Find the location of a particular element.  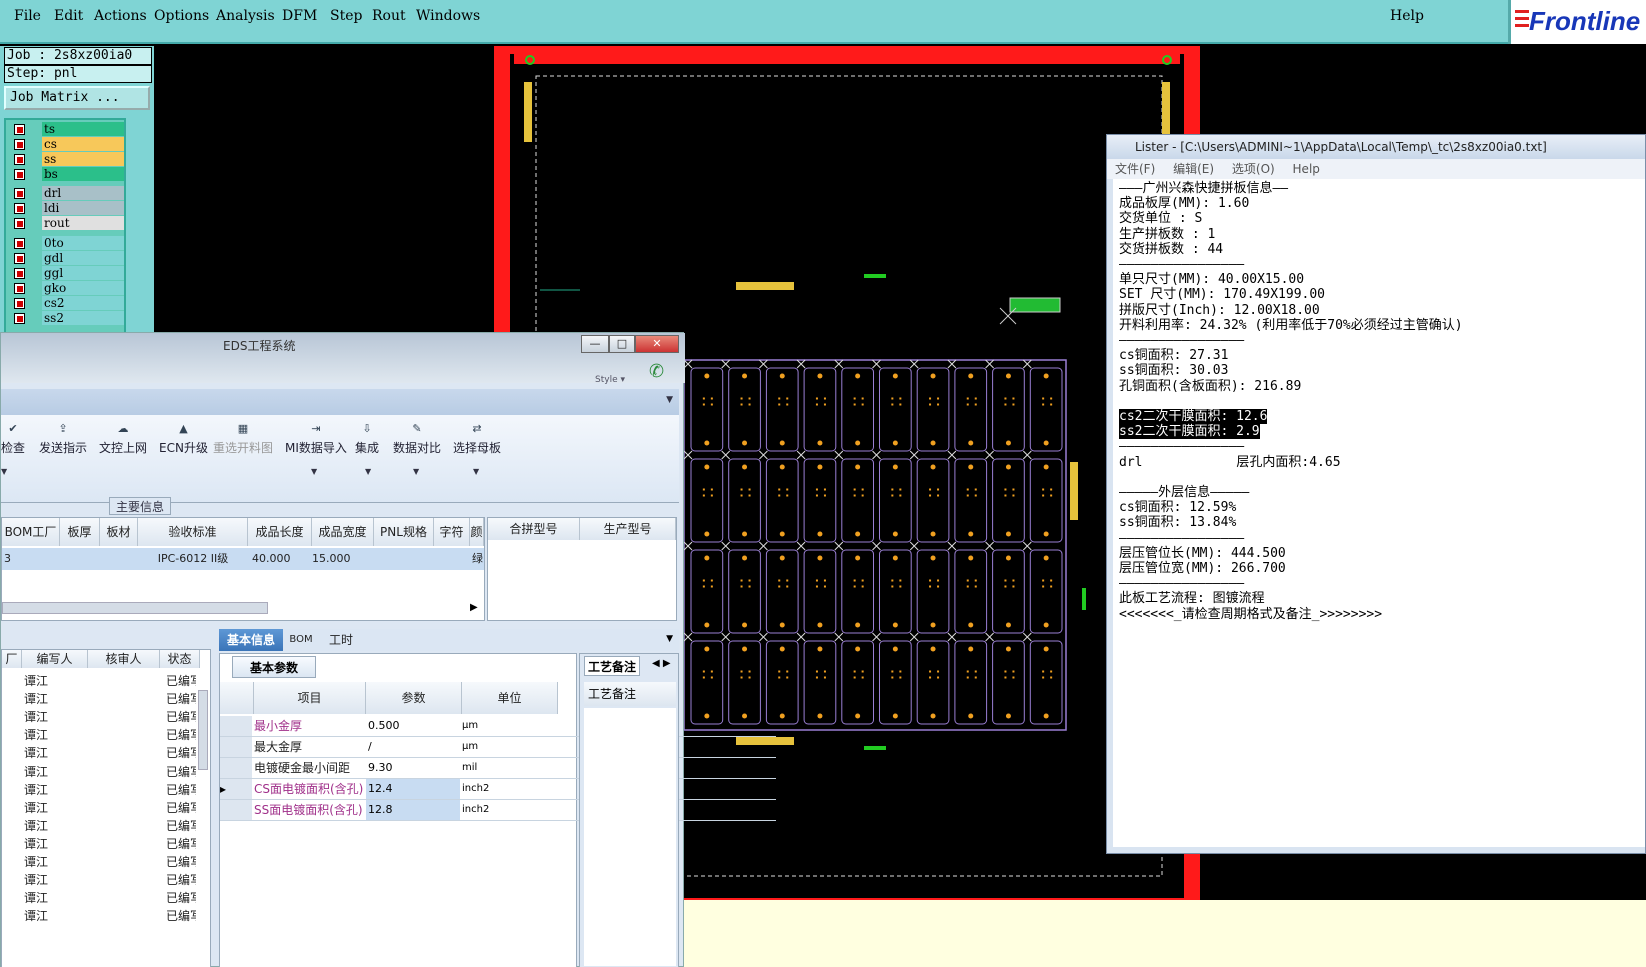

ribbon-button-6: ⇩ 集成 is located at coordinates (367, 439).